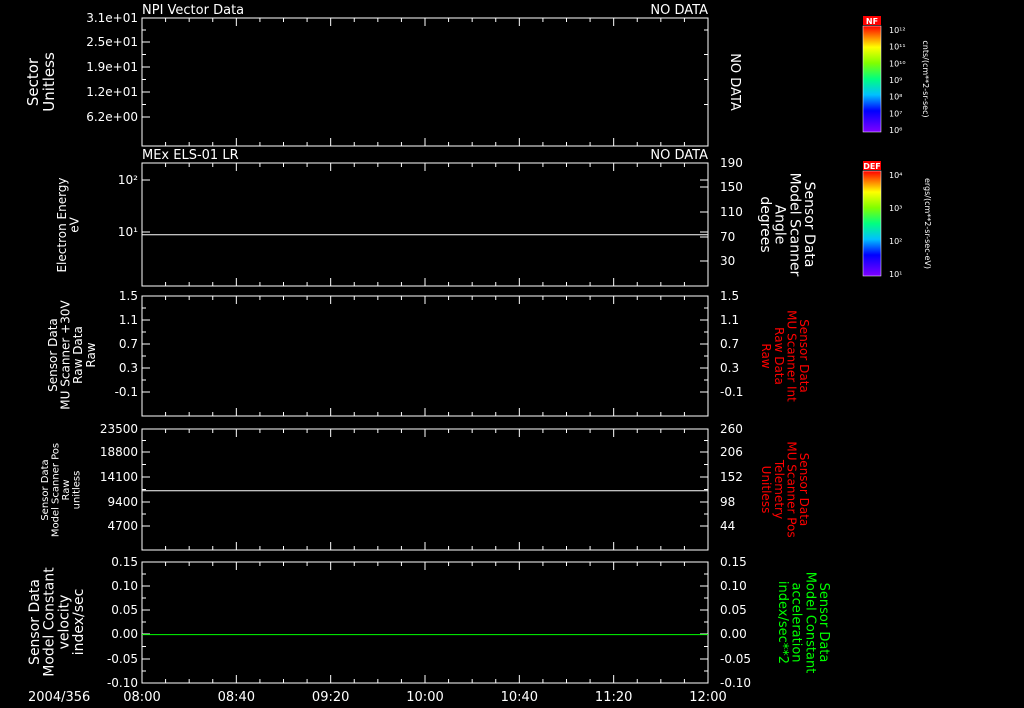  Describe the element at coordinates (895, 130) in the screenshot. I see `colorbar-tick-label: 10⁶` at that location.